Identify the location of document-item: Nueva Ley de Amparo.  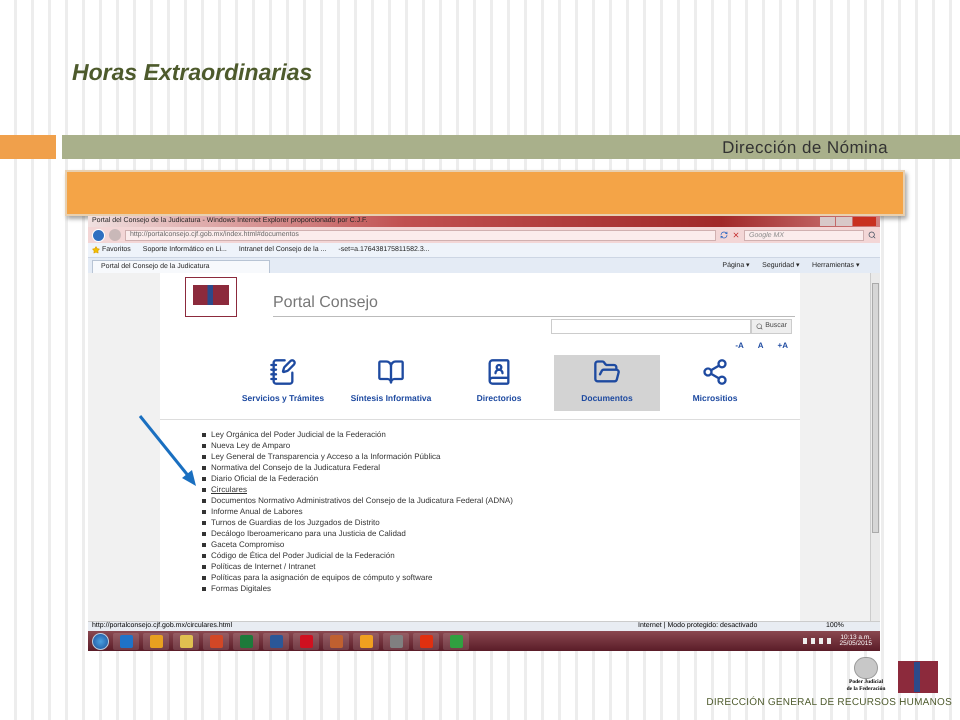
(250, 446).